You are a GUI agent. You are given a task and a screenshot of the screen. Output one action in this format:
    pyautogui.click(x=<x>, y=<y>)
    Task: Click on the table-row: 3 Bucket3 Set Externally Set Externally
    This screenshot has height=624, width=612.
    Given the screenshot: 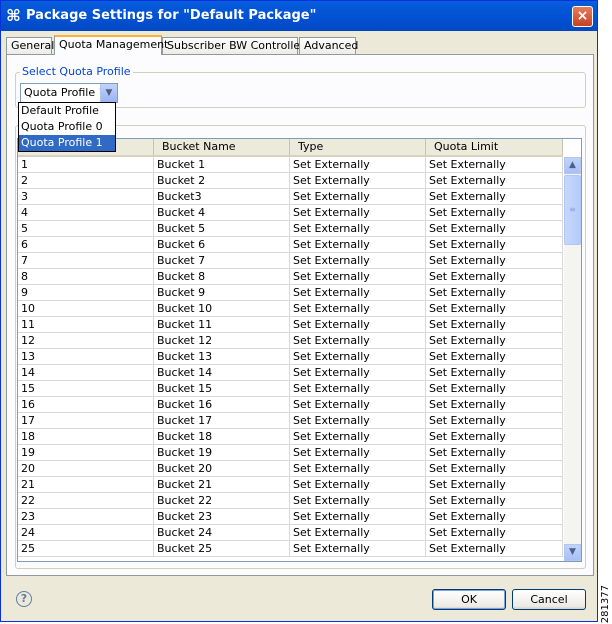 What is the action you would take?
    pyautogui.click(x=290, y=197)
    